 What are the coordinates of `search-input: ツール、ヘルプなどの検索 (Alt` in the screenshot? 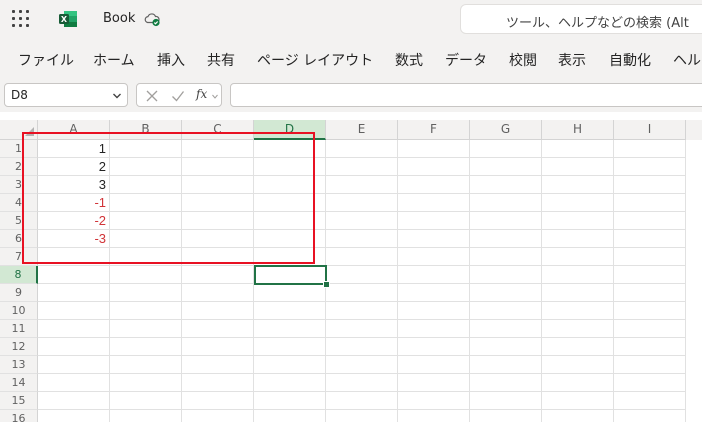 It's located at (581, 19).